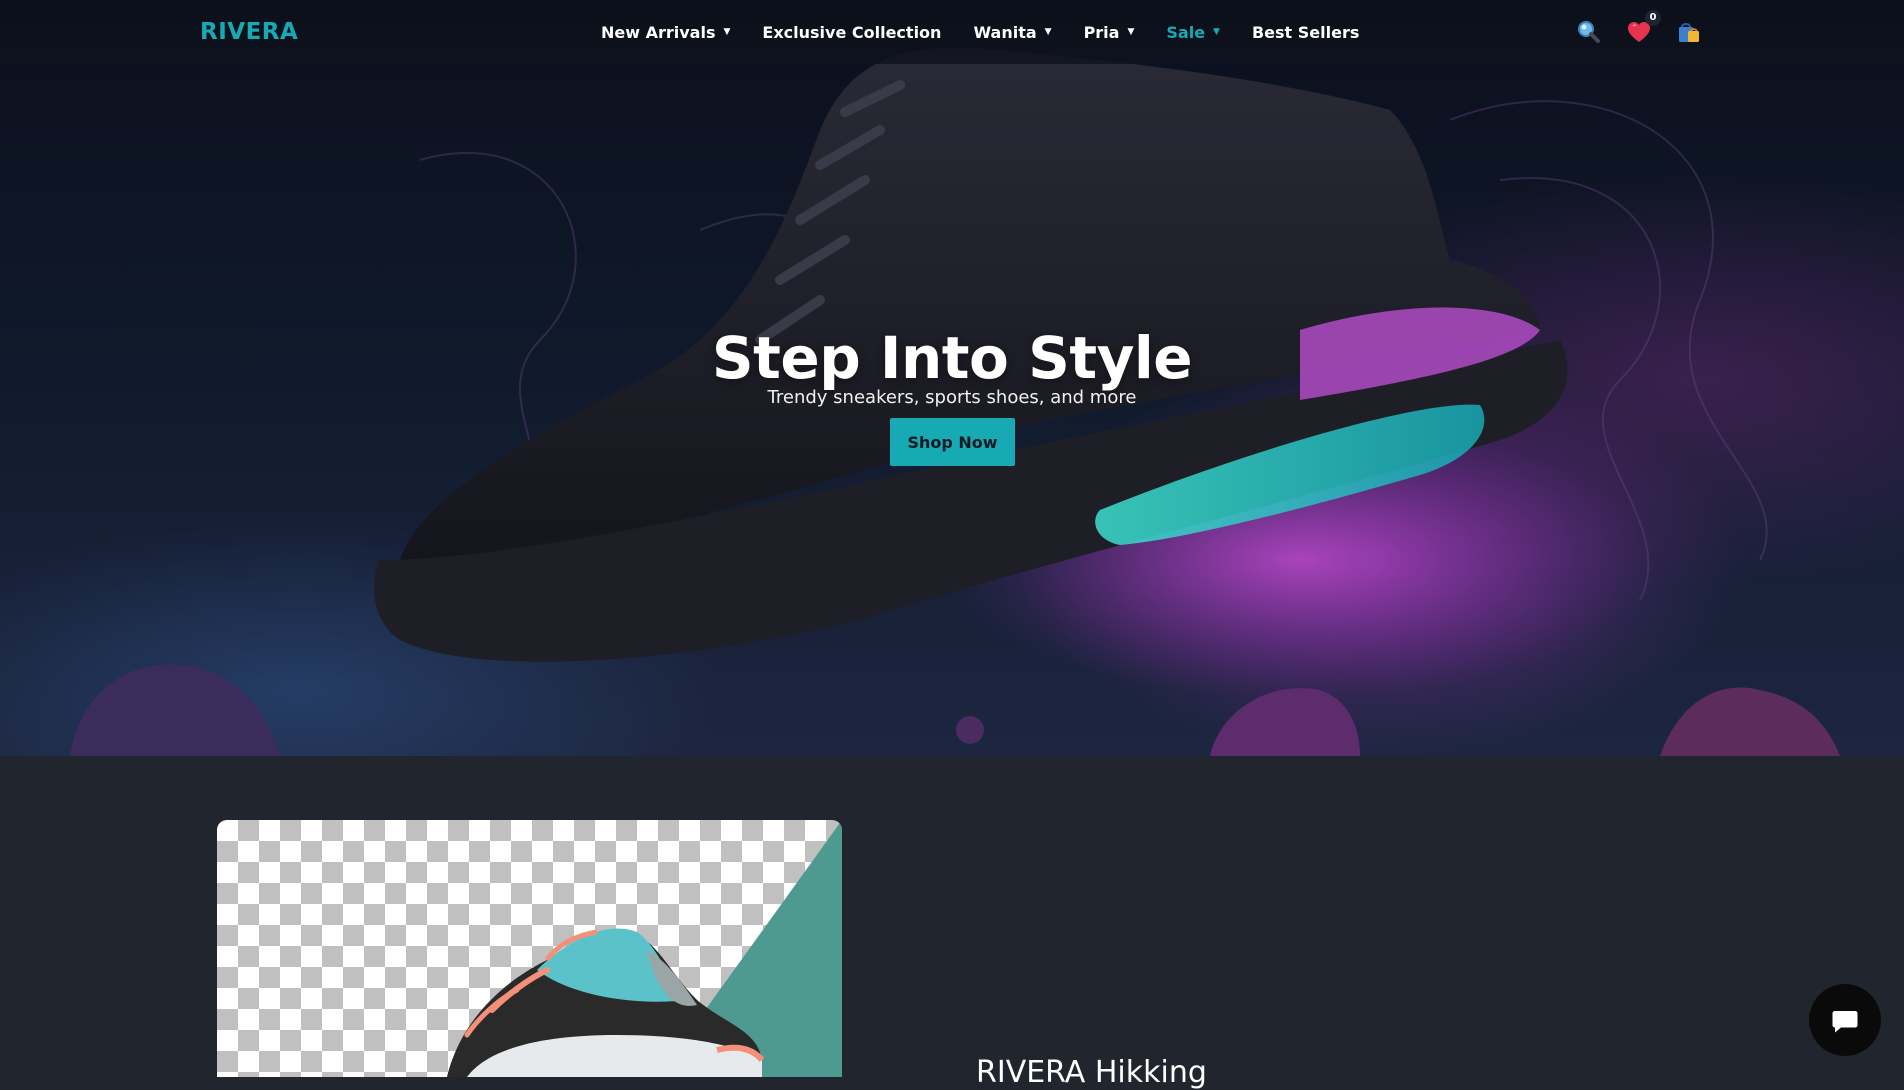  I want to click on nav-item-label: New Arrivals, so click(658, 32).